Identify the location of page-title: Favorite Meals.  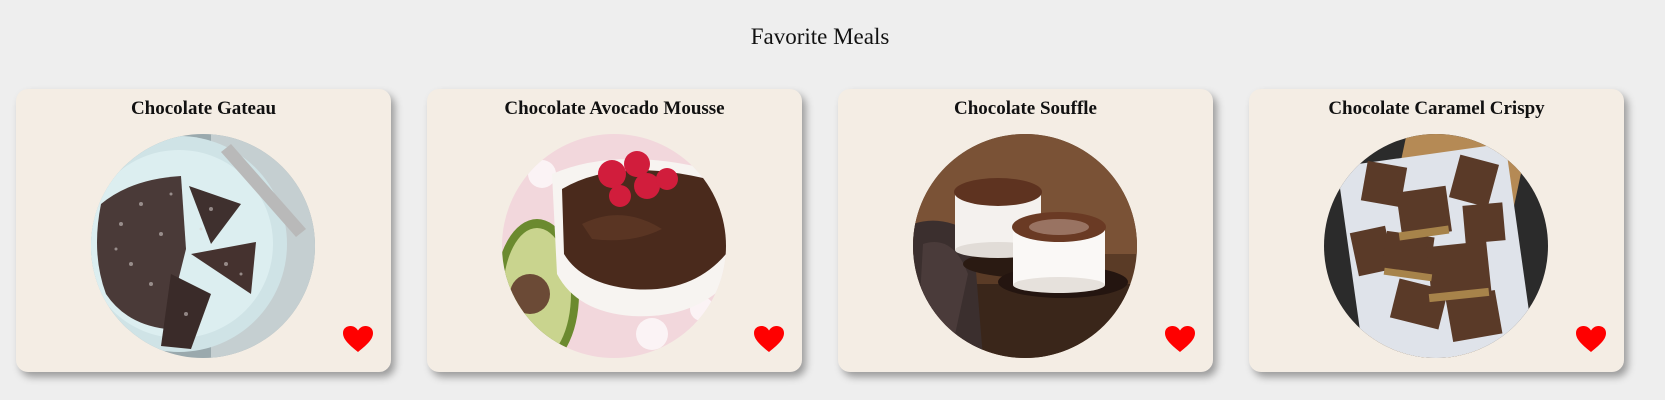
(820, 36).